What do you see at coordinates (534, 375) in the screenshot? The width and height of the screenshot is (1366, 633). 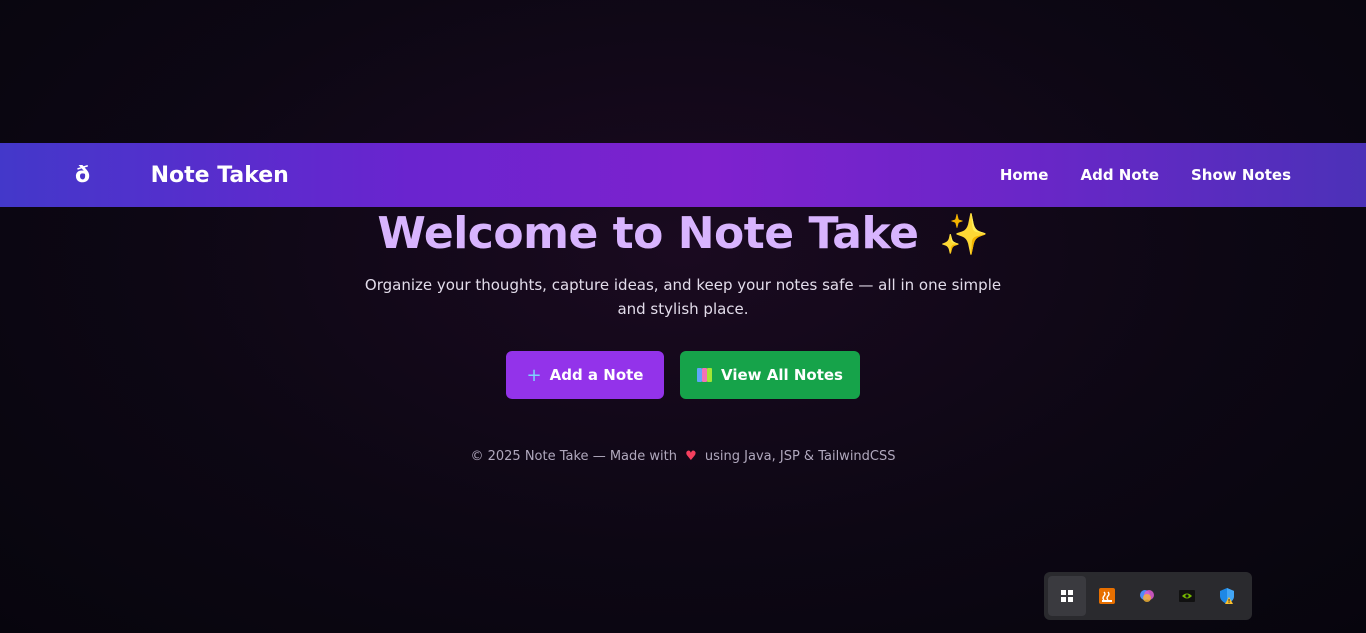 I see `plus-icon: +` at bounding box center [534, 375].